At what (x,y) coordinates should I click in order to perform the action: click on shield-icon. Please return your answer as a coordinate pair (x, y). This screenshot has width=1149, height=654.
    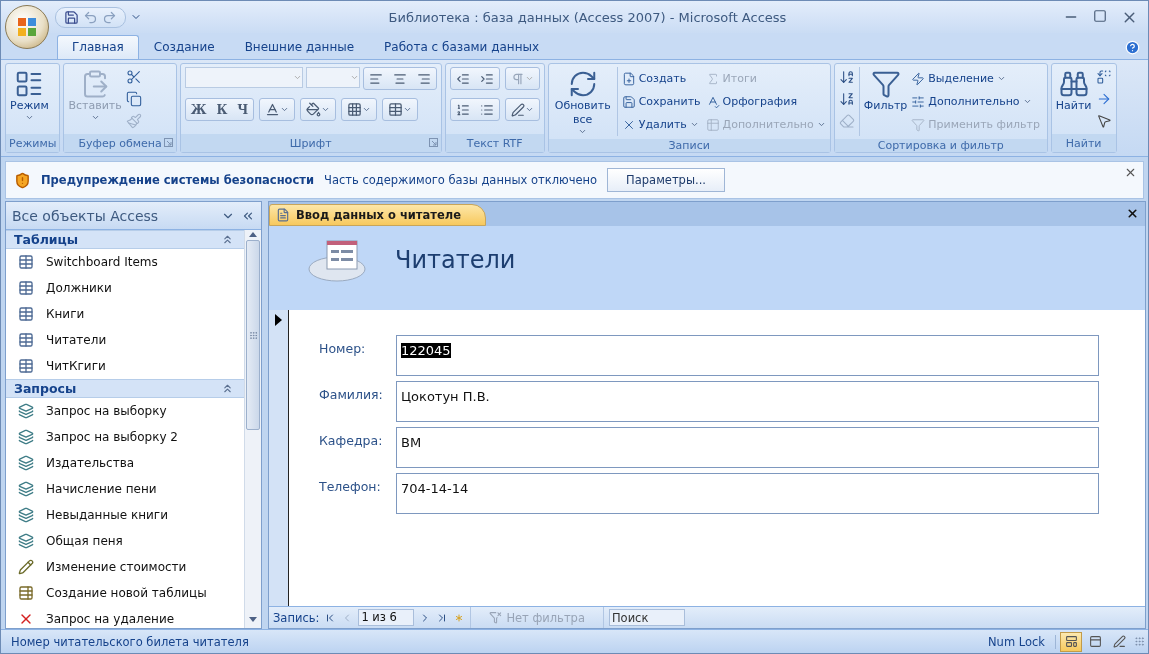
    Looking at the image, I should click on (22, 180).